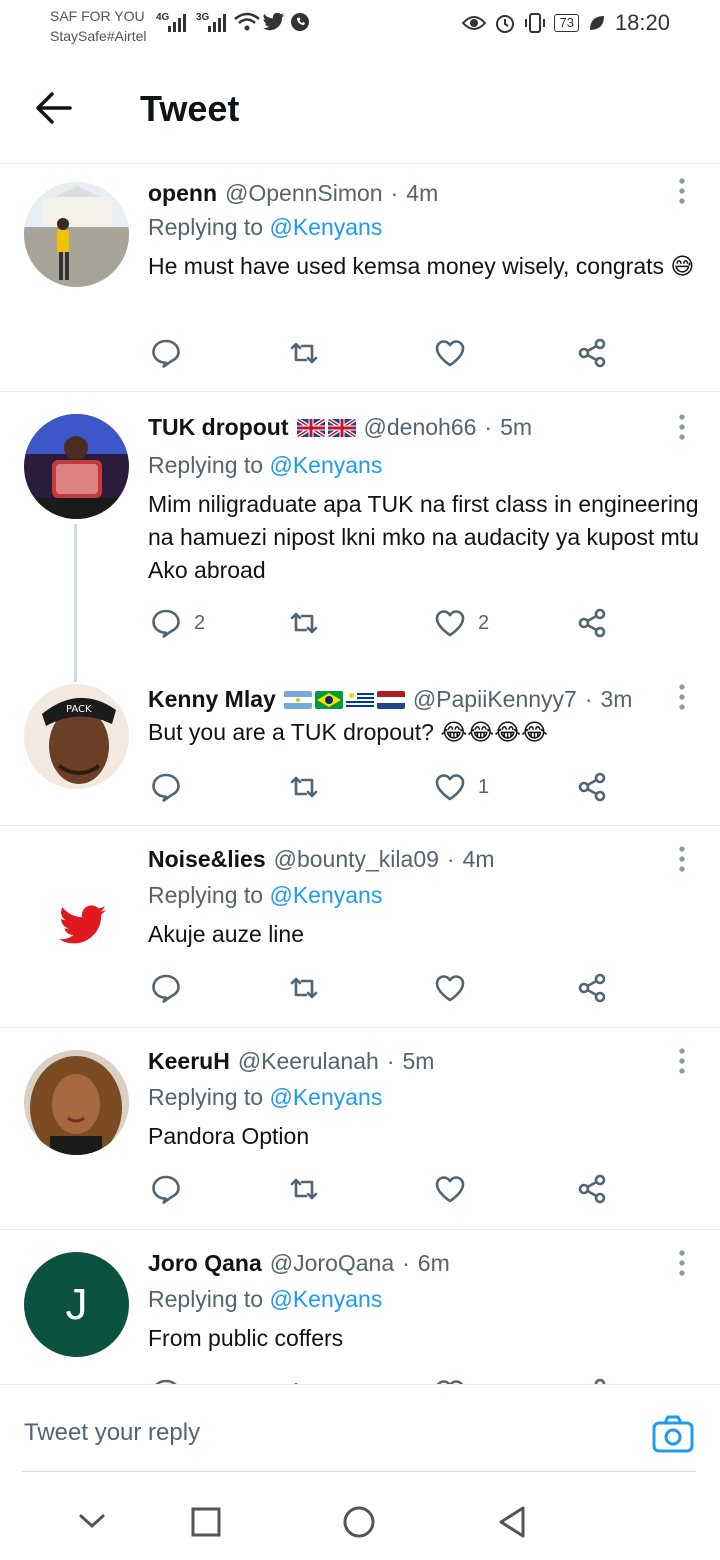 This screenshot has height=1560, width=720. What do you see at coordinates (54, 108) in the screenshot?
I see `back-arrow-icon` at bounding box center [54, 108].